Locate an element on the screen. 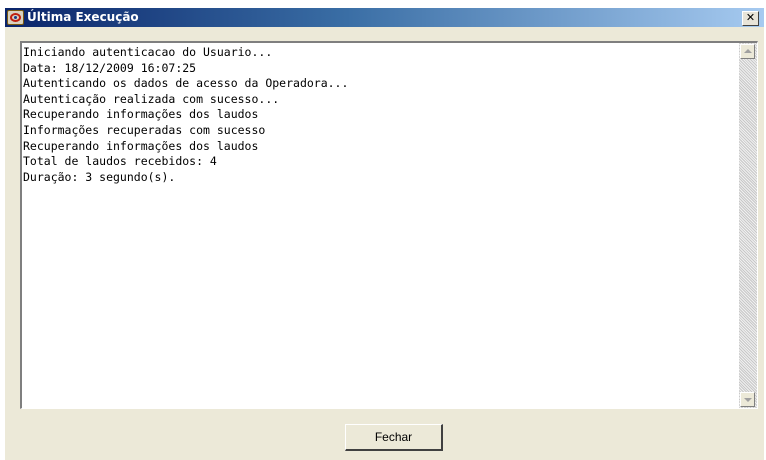  scroll-up-button is located at coordinates (747, 51).